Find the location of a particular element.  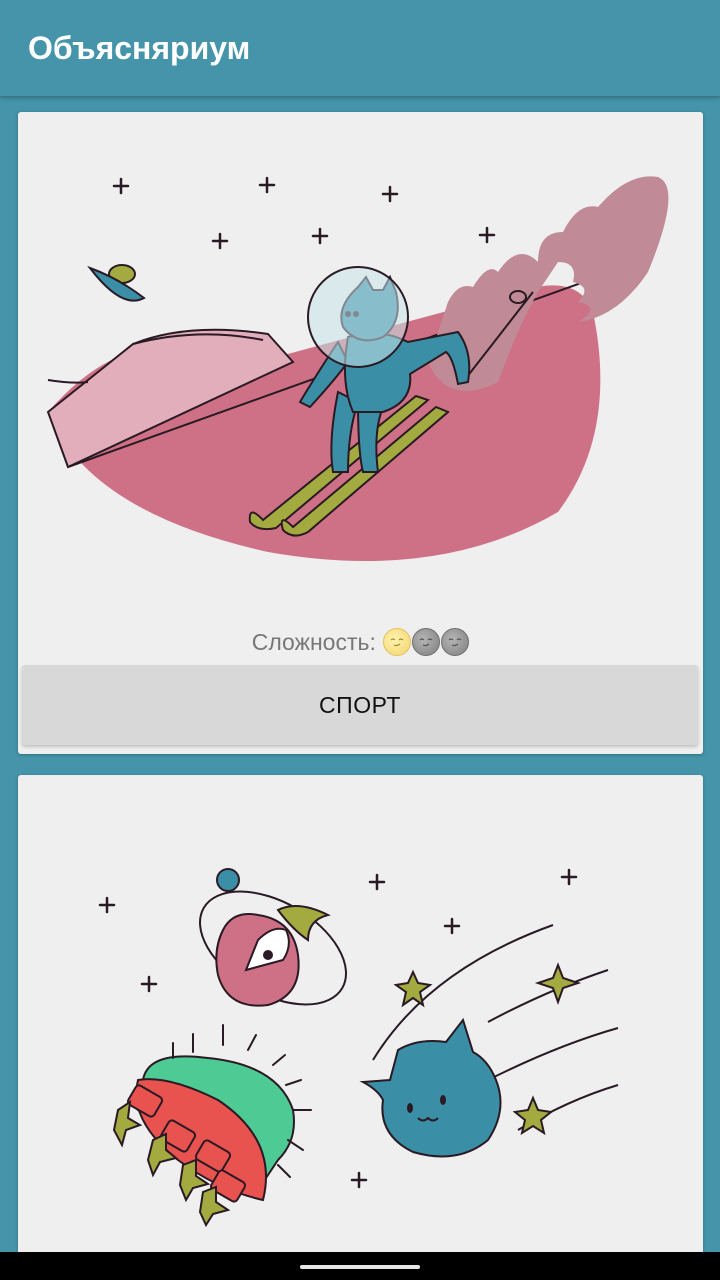

home-handle is located at coordinates (360, 1267).